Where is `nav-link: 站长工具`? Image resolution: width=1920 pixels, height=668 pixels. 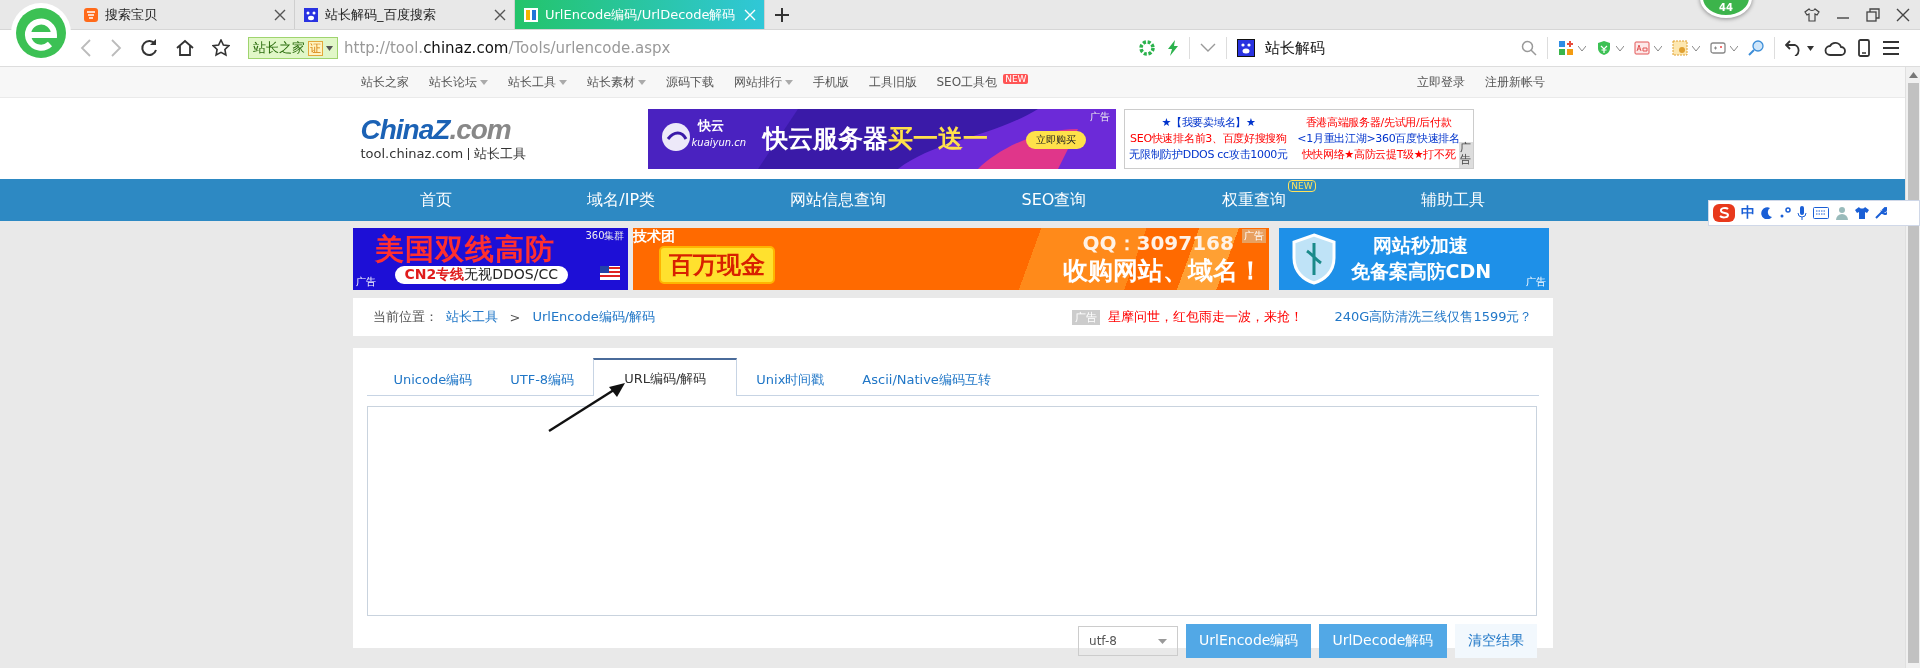 nav-link: 站长工具 is located at coordinates (537, 82).